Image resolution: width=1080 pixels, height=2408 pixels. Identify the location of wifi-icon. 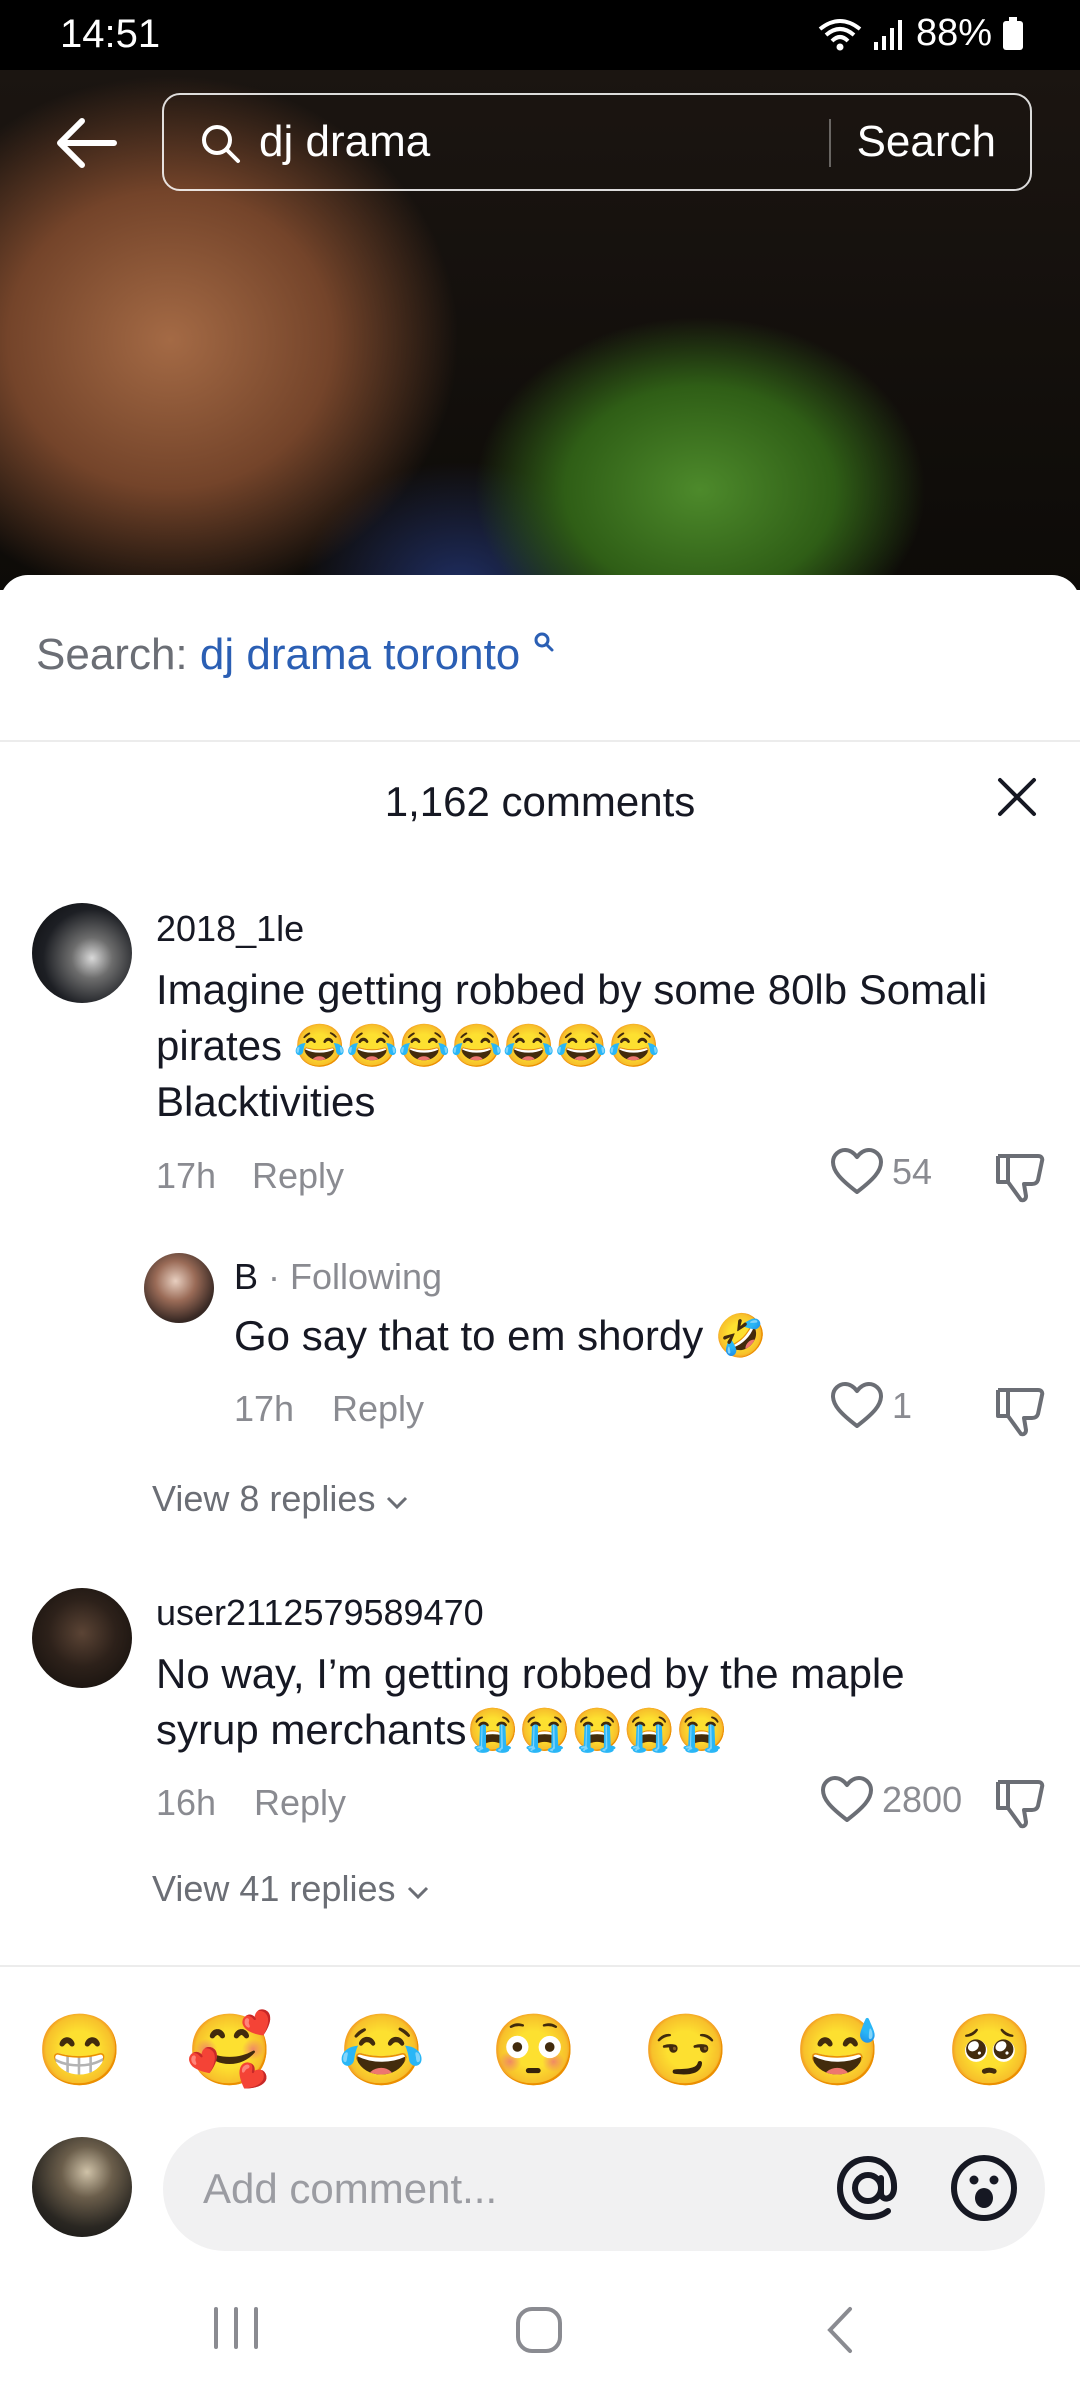
(840, 34).